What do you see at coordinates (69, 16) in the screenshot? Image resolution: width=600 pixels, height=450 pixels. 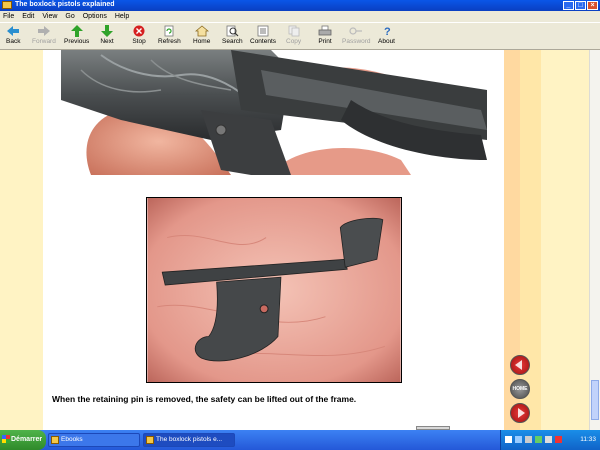 I see `menu-go: Go` at bounding box center [69, 16].